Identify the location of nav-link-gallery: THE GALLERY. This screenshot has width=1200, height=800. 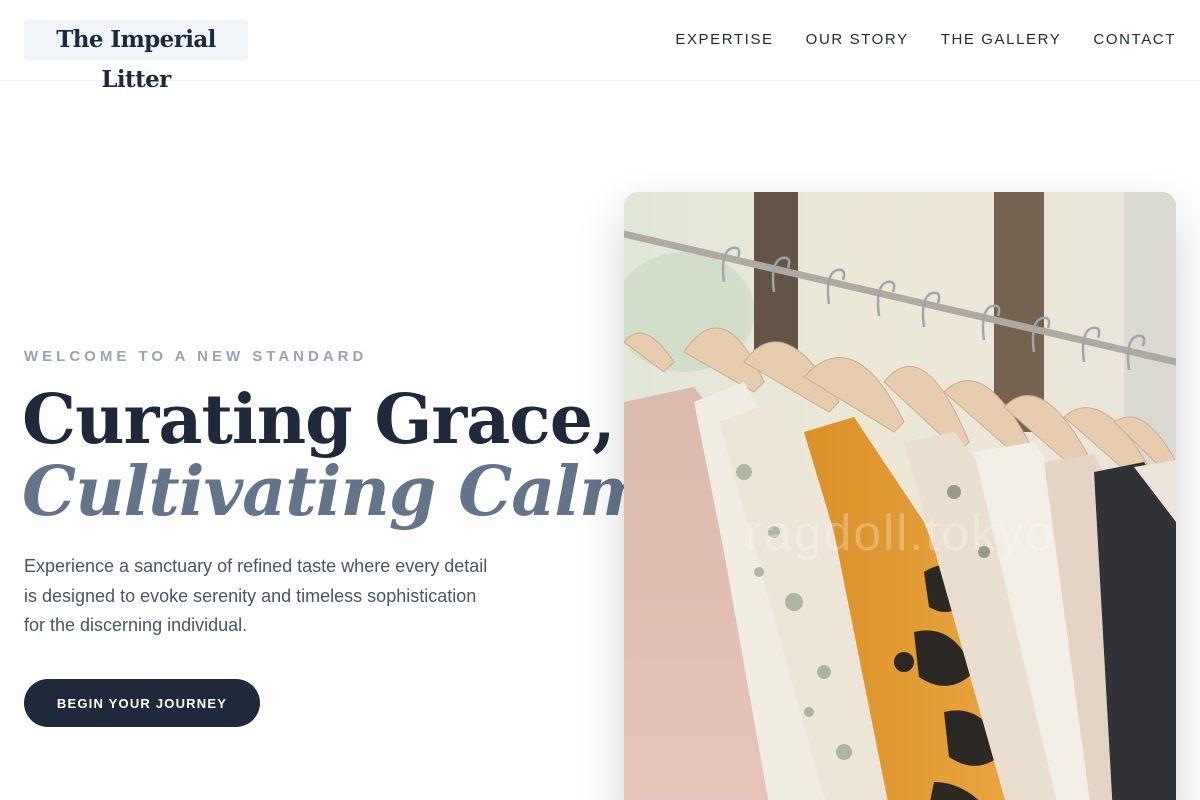
(1001, 40).